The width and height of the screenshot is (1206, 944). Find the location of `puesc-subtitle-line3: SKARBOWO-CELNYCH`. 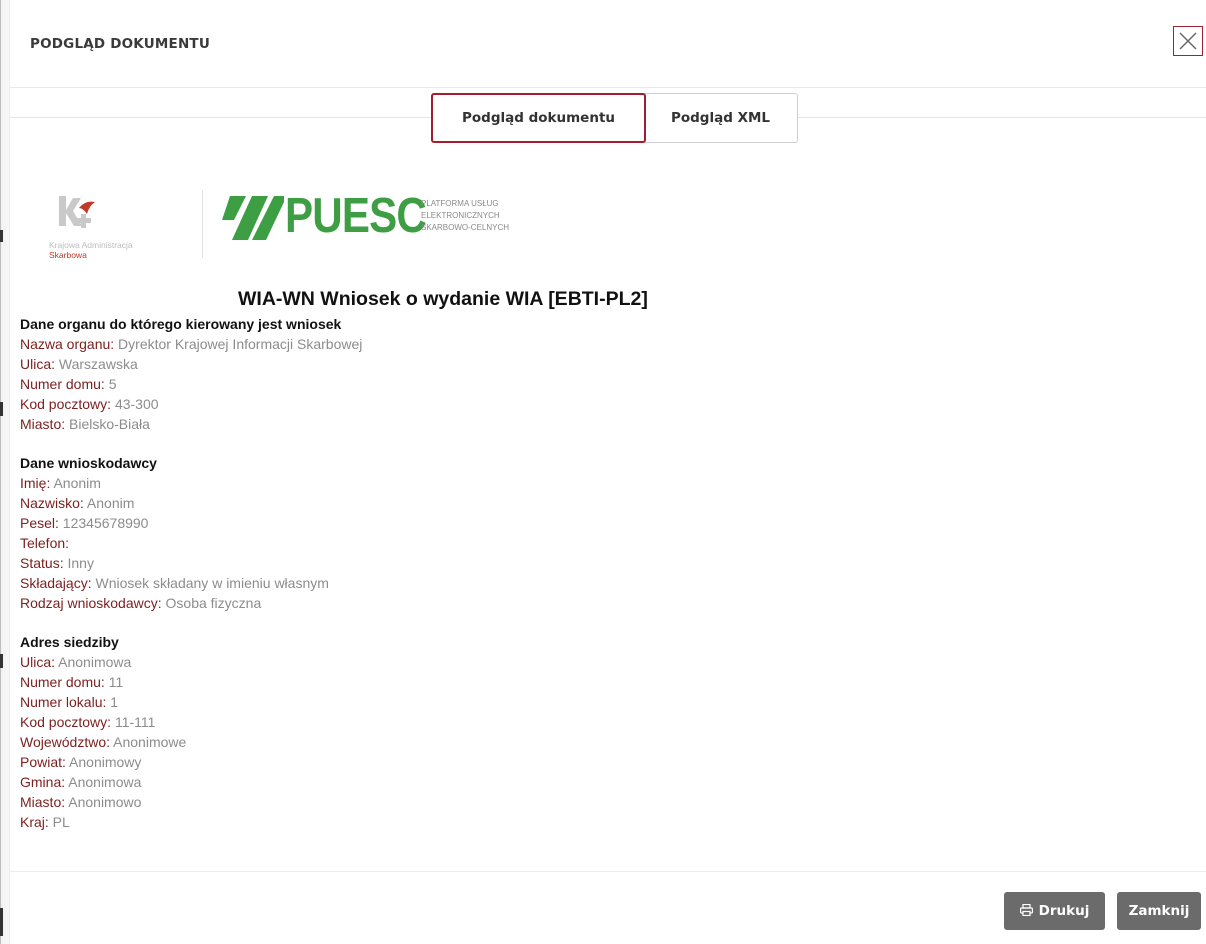

puesc-subtitle-line3: SKARBOWO-CELNYCH is located at coordinates (465, 227).